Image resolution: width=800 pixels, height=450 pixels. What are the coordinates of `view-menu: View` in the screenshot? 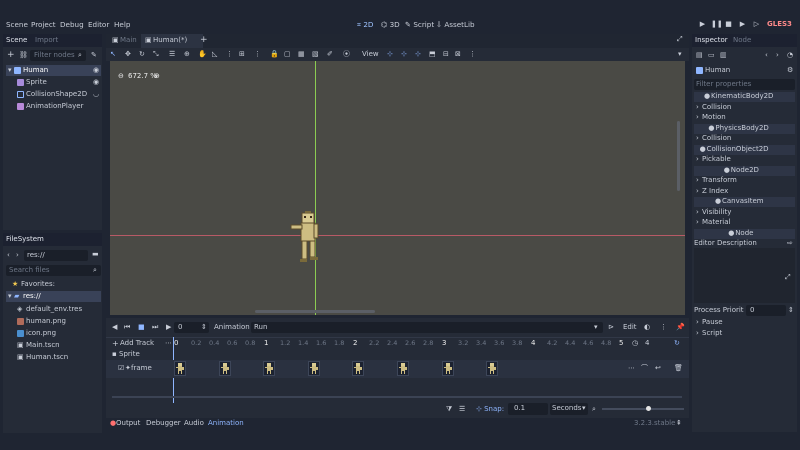 It's located at (370, 54).